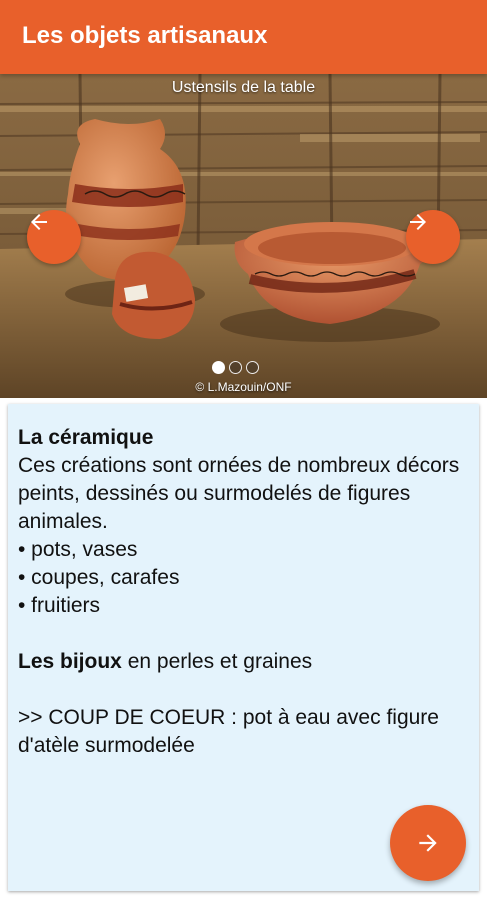 The image size is (487, 900). What do you see at coordinates (70, 661) in the screenshot?
I see `bijoux-heading: Les bijoux` at bounding box center [70, 661].